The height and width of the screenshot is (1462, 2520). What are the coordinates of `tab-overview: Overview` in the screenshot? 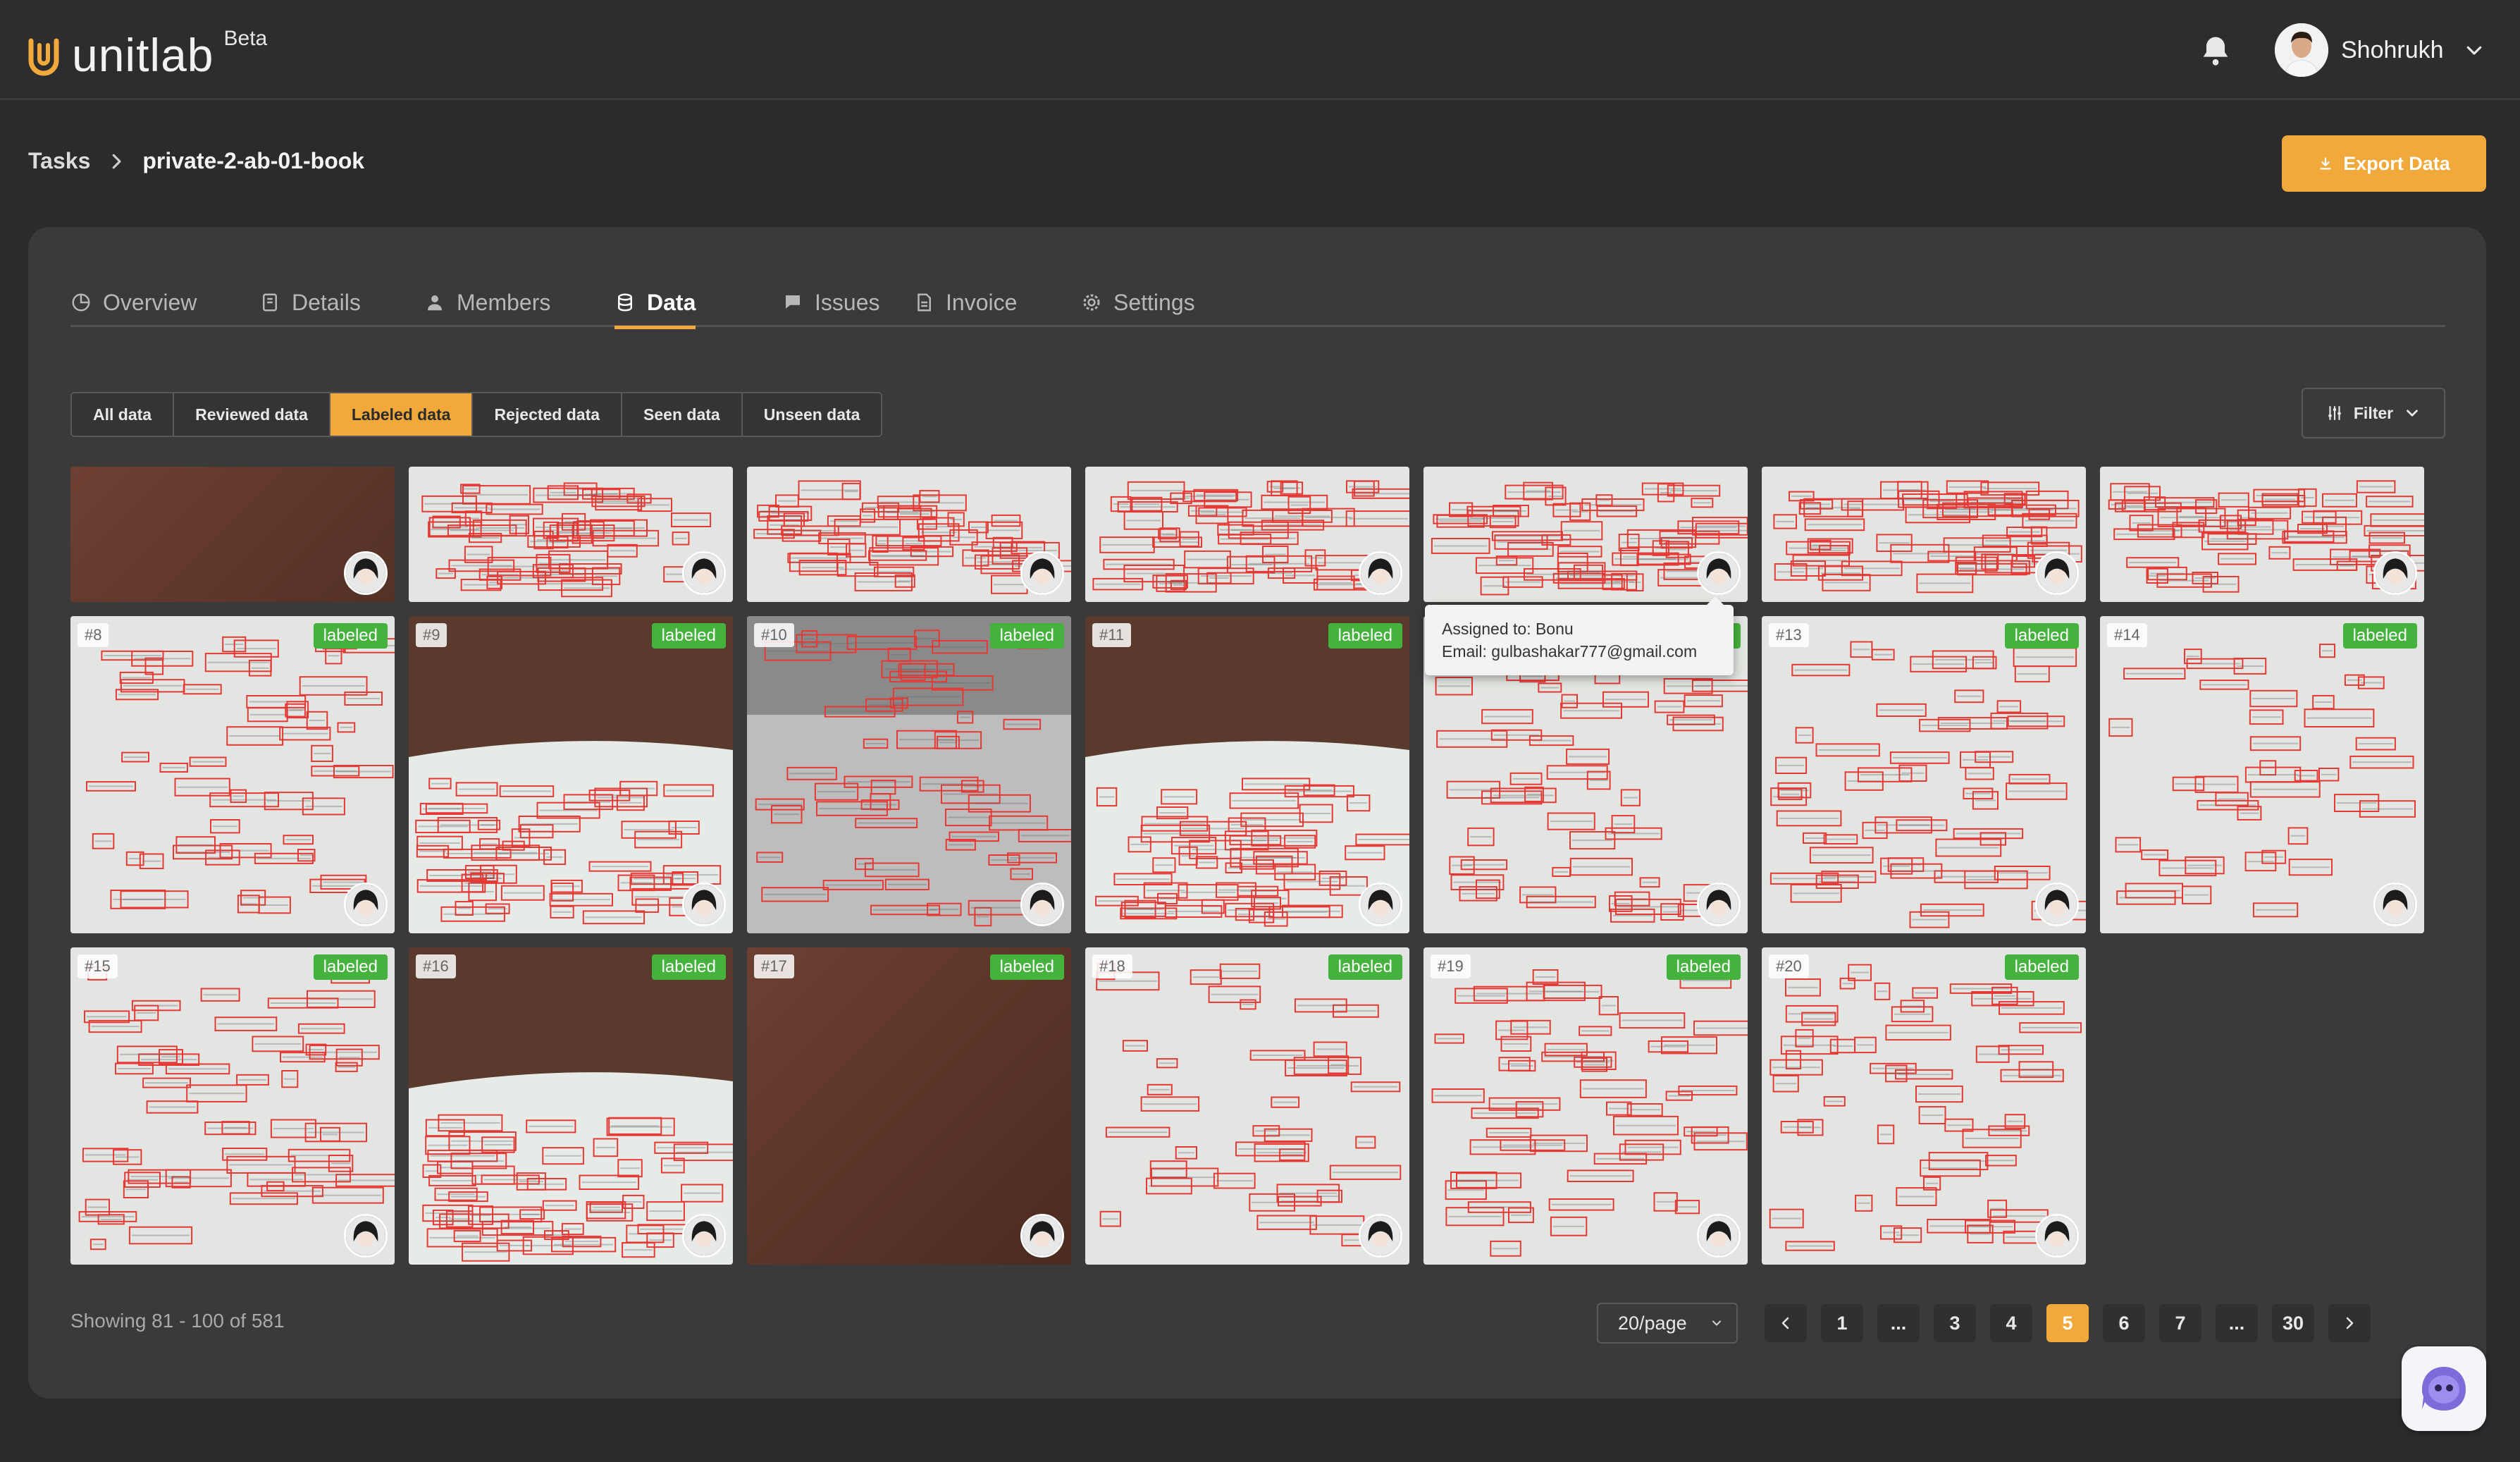 It's located at (133, 302).